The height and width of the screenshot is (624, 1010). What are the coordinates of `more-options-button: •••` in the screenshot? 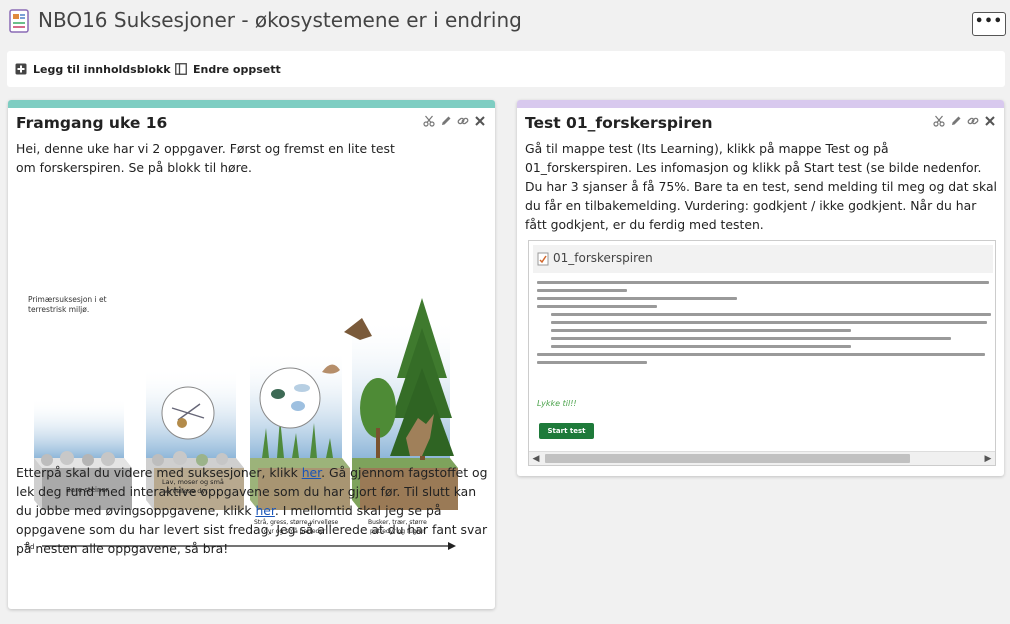 It's located at (989, 24).